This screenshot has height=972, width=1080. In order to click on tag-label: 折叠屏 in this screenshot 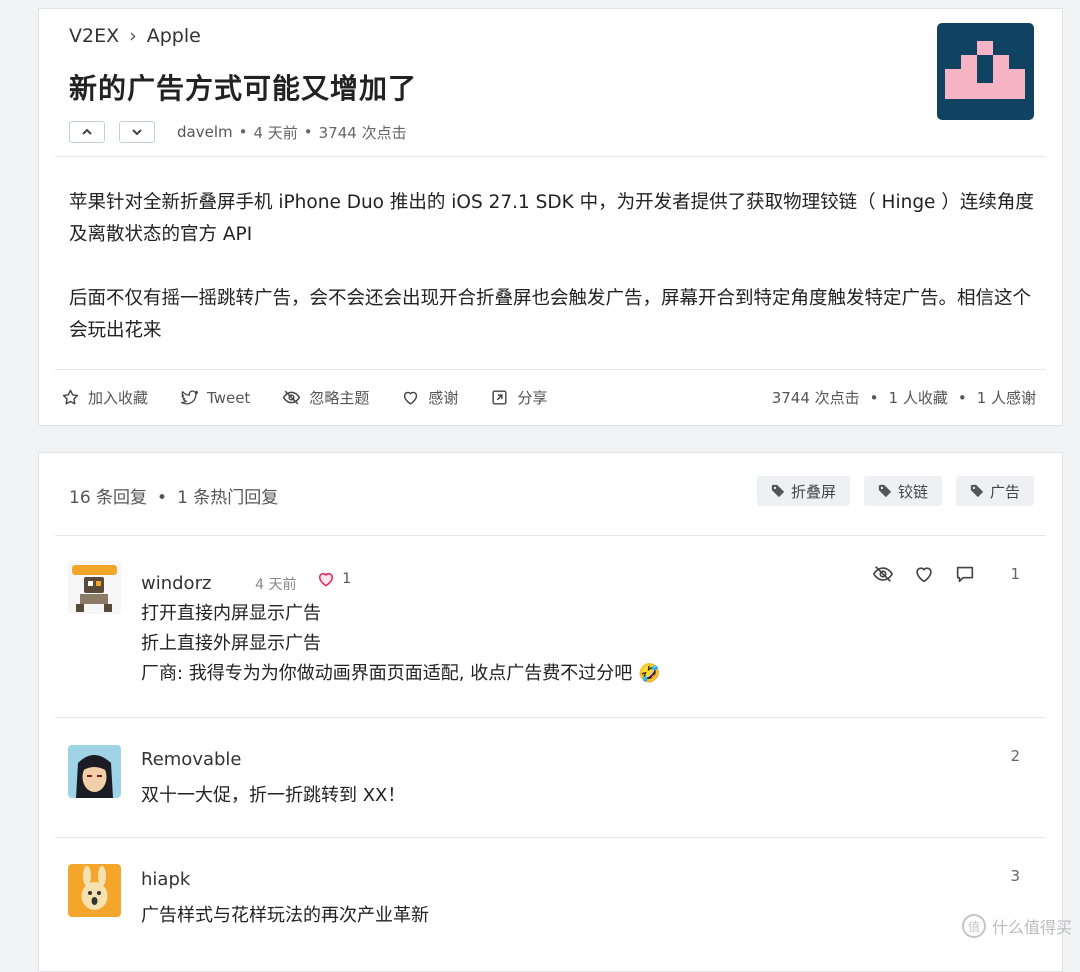, I will do `click(813, 491)`.